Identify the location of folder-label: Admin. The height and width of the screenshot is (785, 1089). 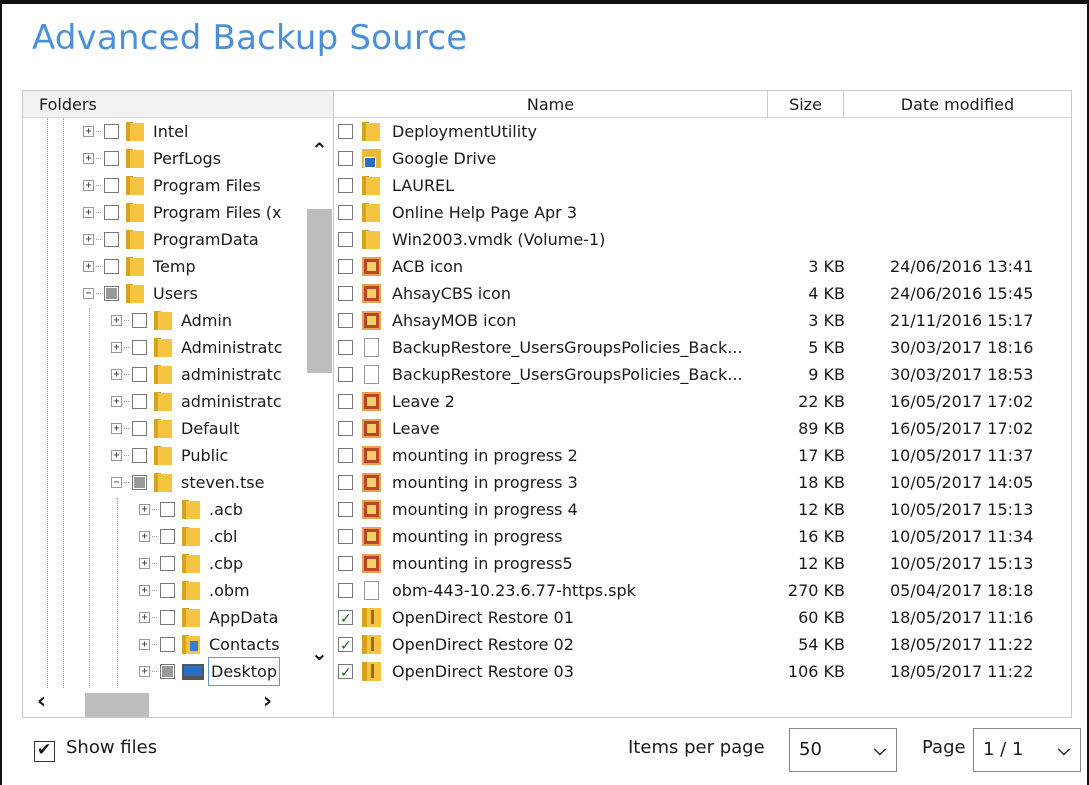
(206, 320).